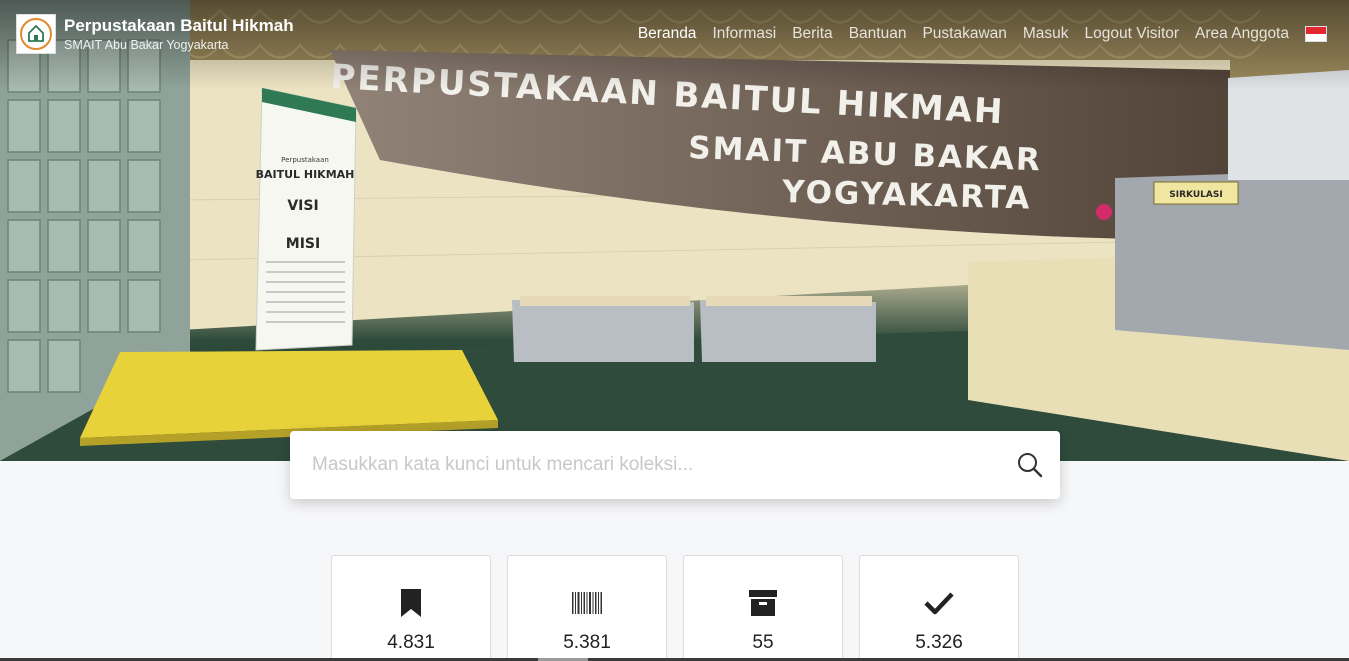  Describe the element at coordinates (179, 25) in the screenshot. I see `brand-title: Perpustakaan Baitul Hikmah` at that location.